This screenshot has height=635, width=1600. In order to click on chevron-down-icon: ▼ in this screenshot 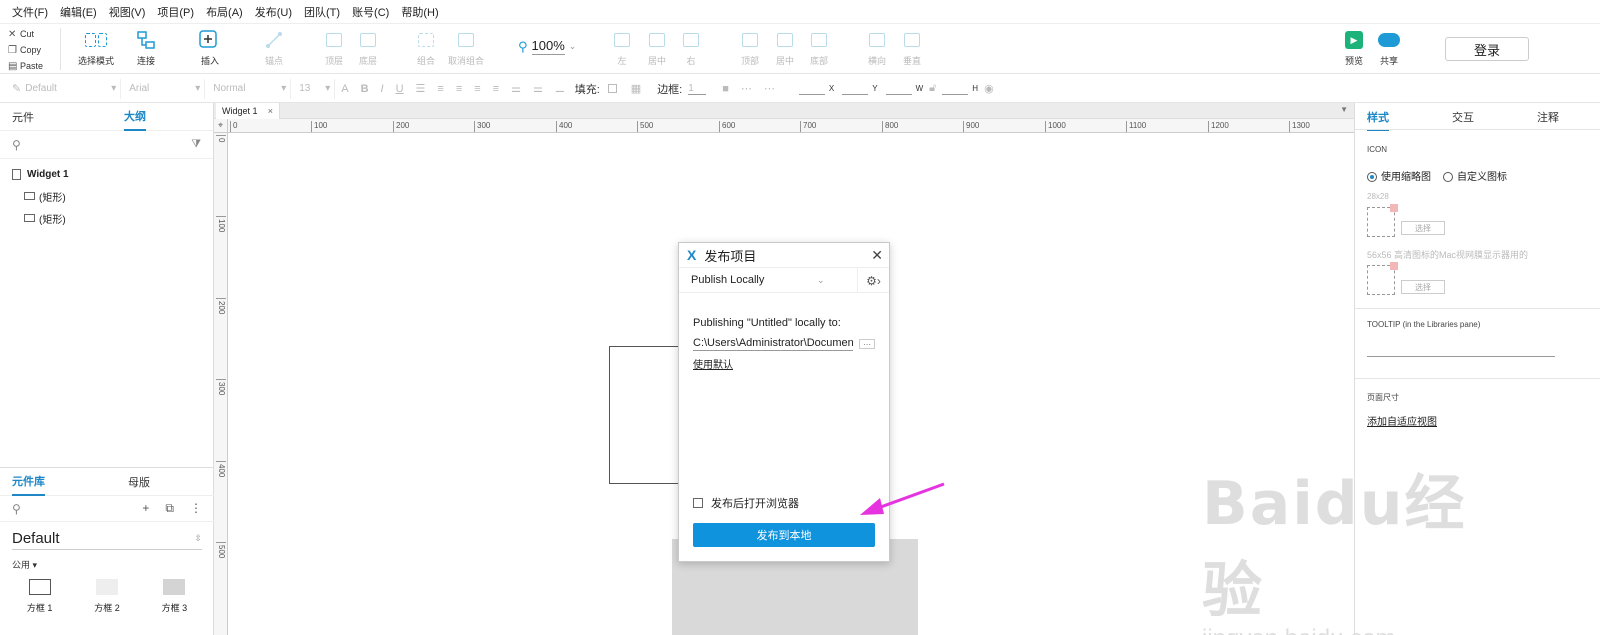, I will do `click(1344, 109)`.